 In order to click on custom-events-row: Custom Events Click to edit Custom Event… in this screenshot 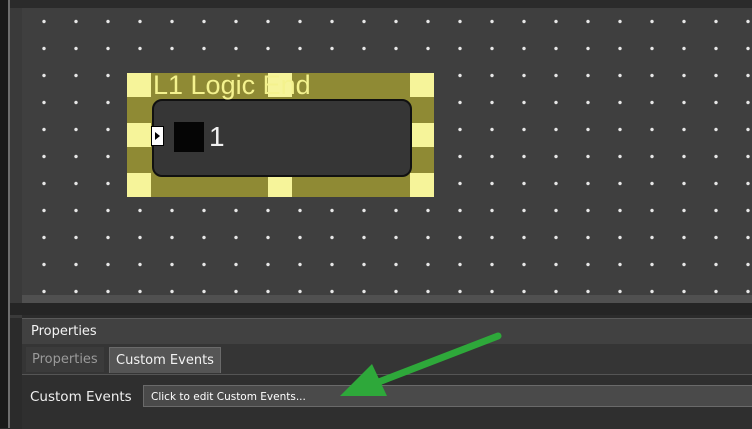, I will do `click(387, 401)`.